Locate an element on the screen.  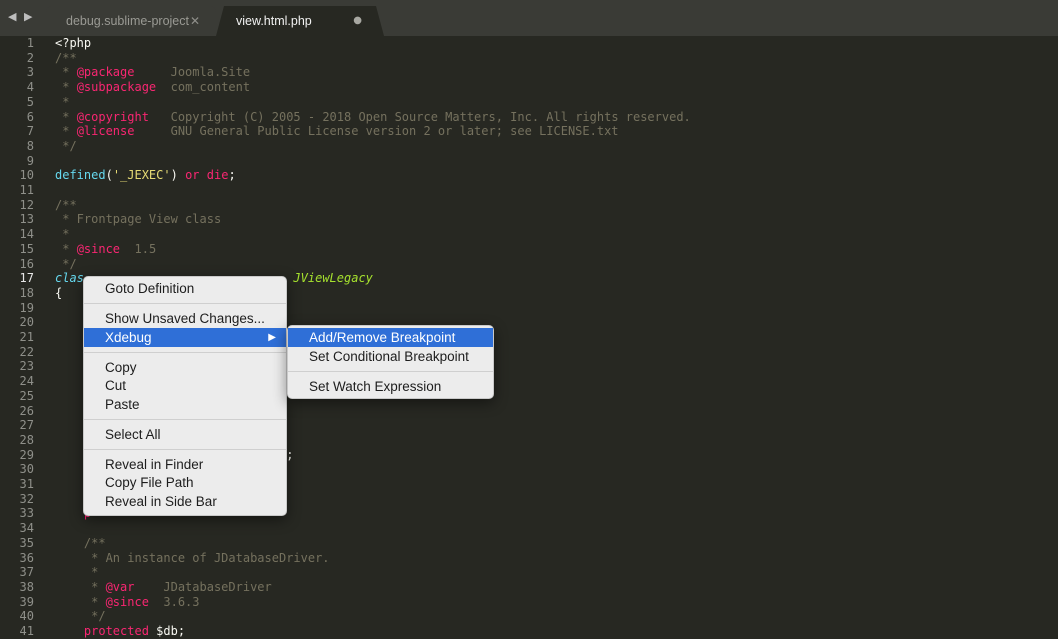
code-token: com_content is located at coordinates (203, 87).